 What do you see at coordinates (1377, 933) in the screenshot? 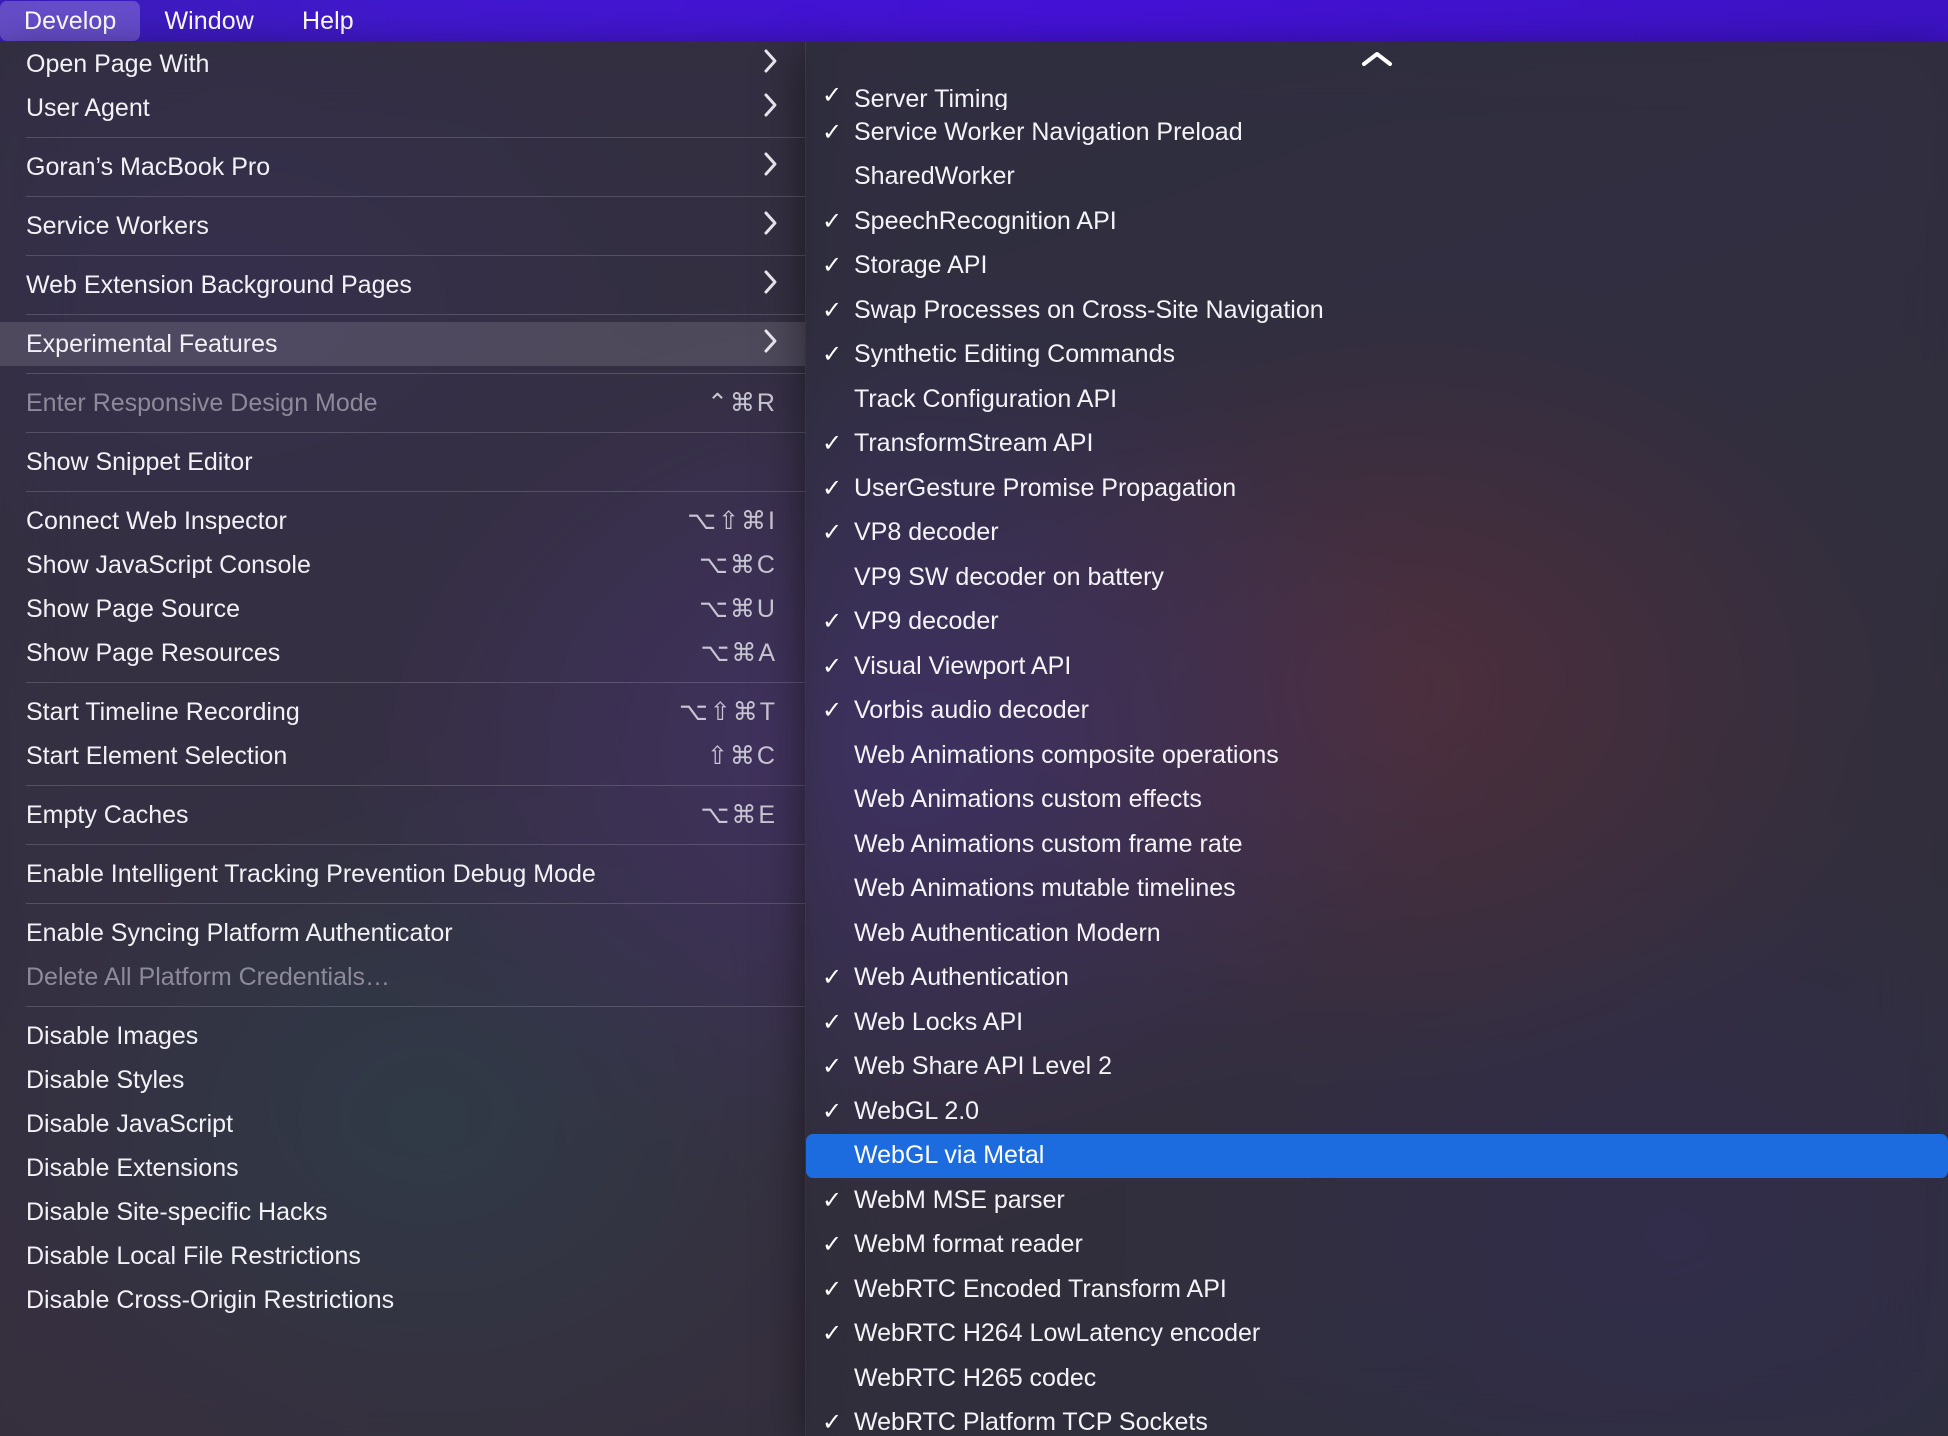
I see `experimental-feature-item: ✓Web Authentication Modern` at bounding box center [1377, 933].